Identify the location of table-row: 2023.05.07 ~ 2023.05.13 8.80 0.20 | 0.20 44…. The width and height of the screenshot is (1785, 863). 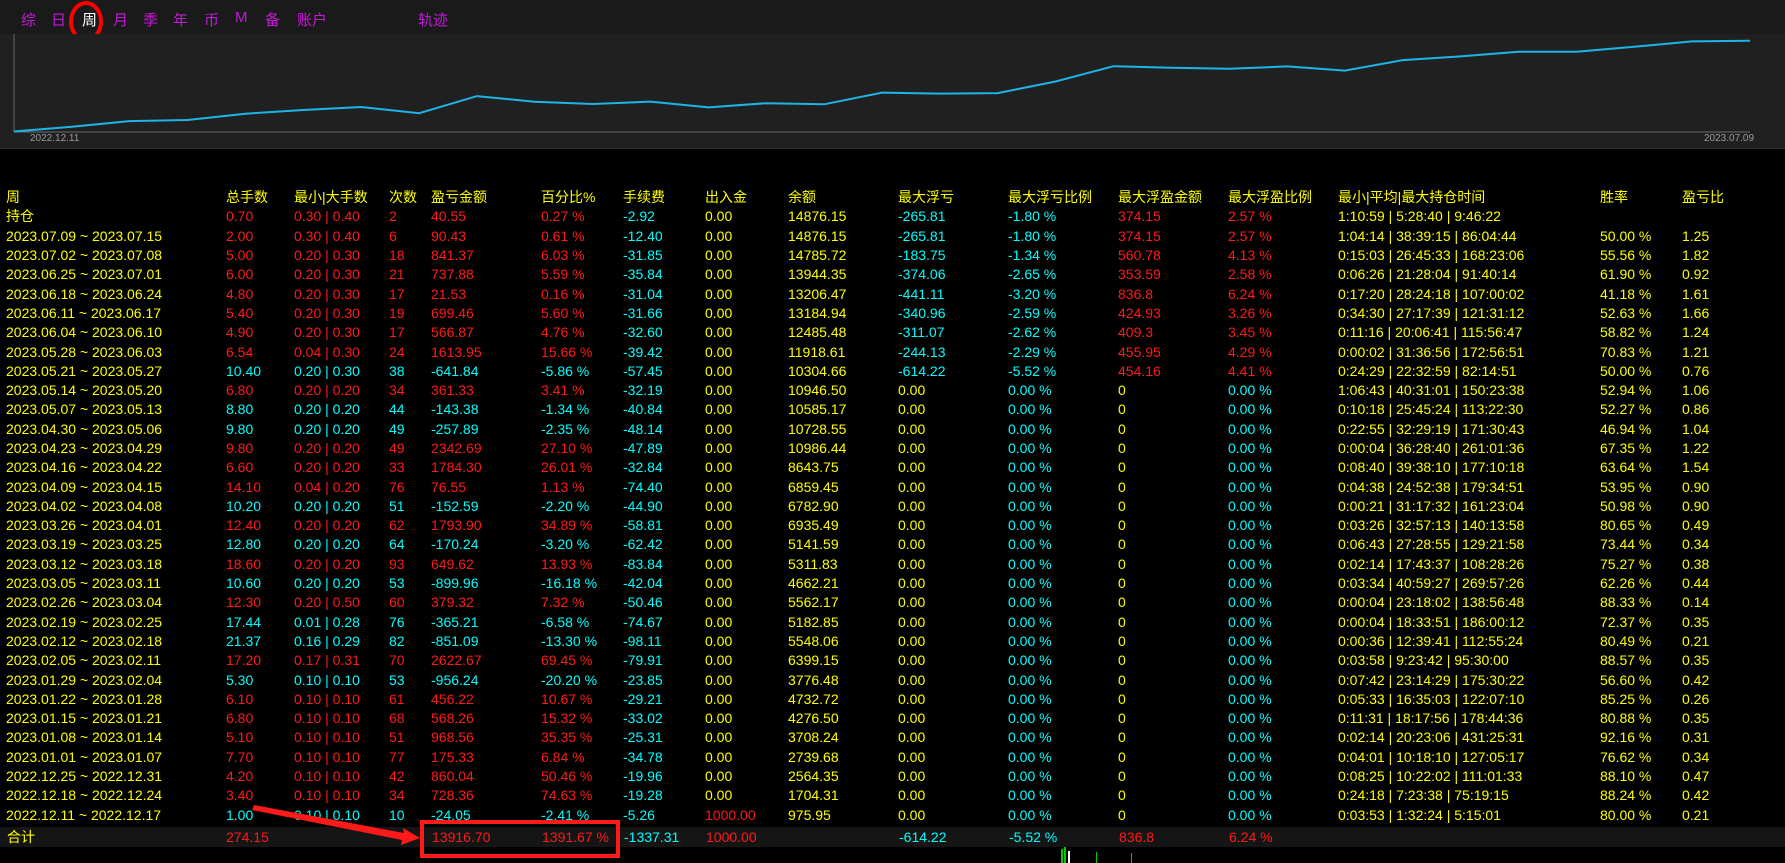
(892, 409).